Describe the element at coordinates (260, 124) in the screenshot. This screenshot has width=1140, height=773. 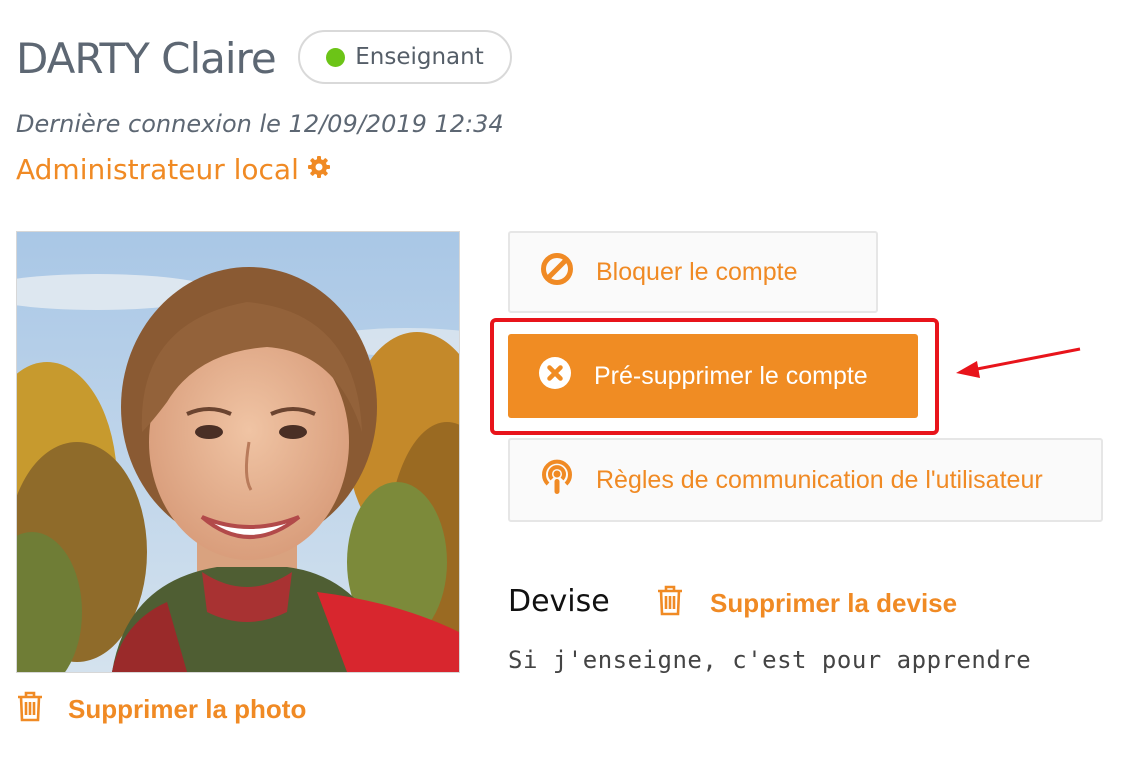
I see `last-login-text: Dernière connexion le 12/09/2019 12:34` at that location.